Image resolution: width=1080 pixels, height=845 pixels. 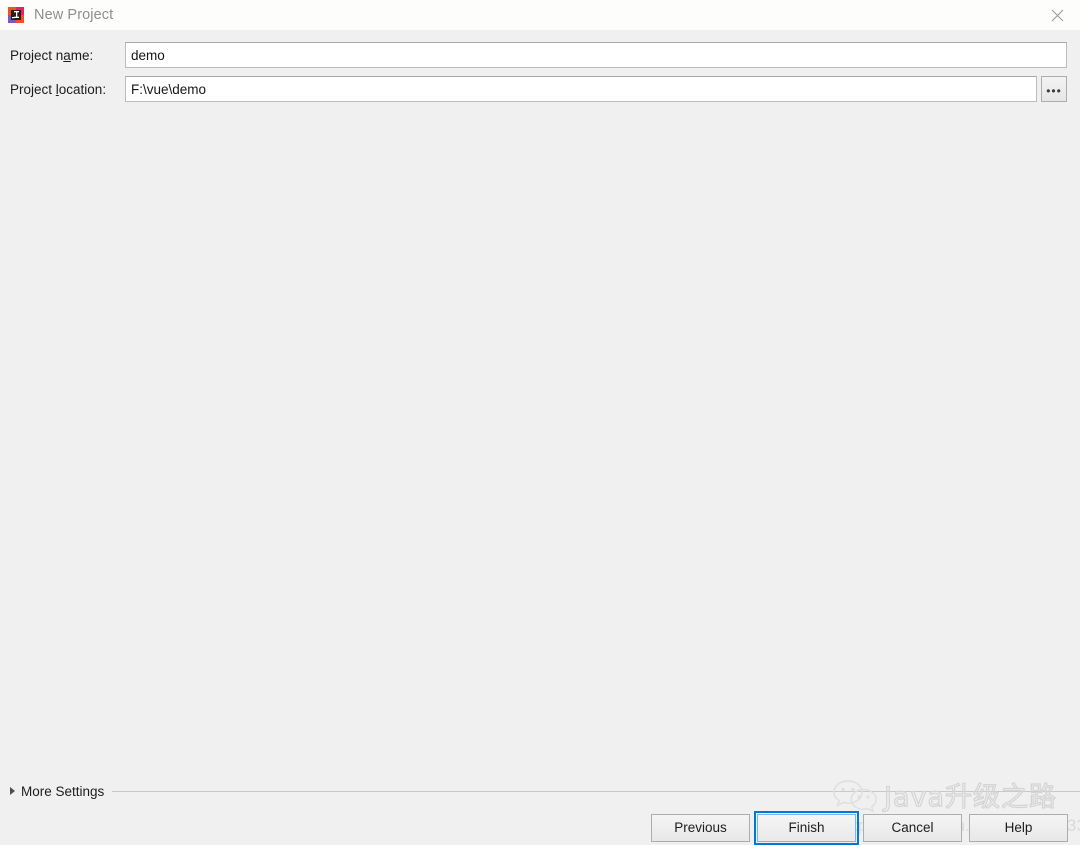 I want to click on more-settings-section: More Settings, so click(x=540, y=791).